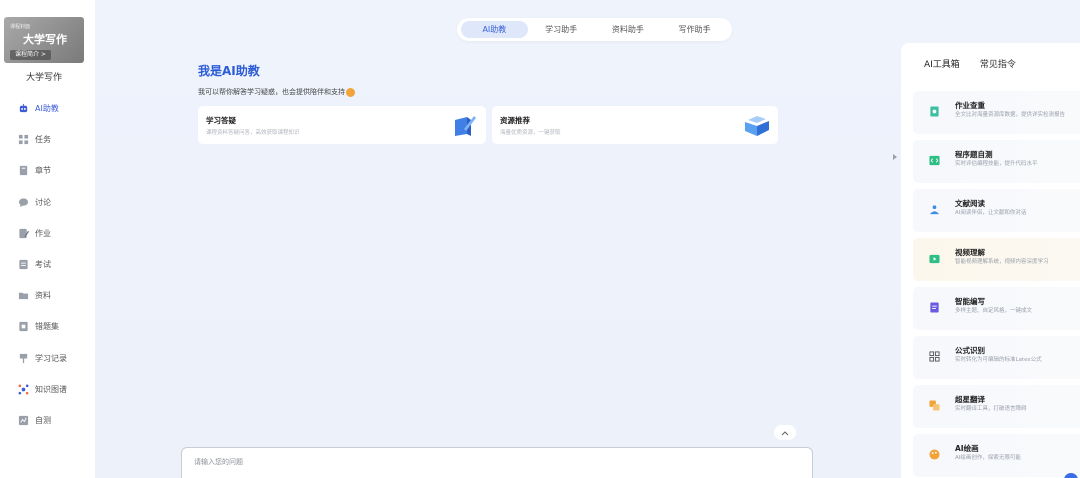  I want to click on chat-bubble-icon, so click(23, 202).